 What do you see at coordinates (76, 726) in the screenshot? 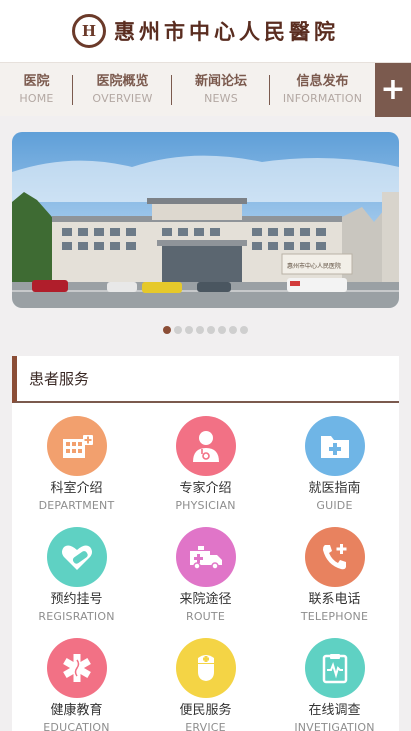
I see `service-sublabel: EDUCATION` at bounding box center [76, 726].